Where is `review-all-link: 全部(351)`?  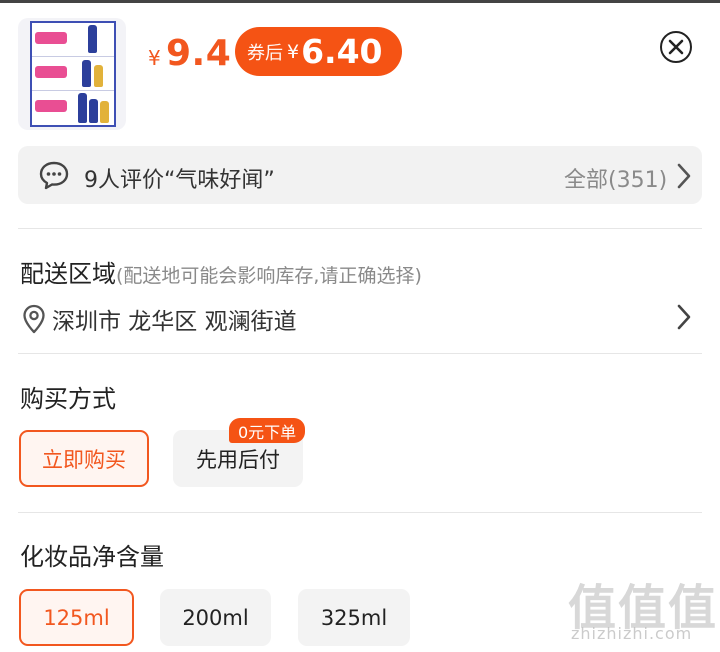
review-all-link: 全部(351) is located at coordinates (615, 178).